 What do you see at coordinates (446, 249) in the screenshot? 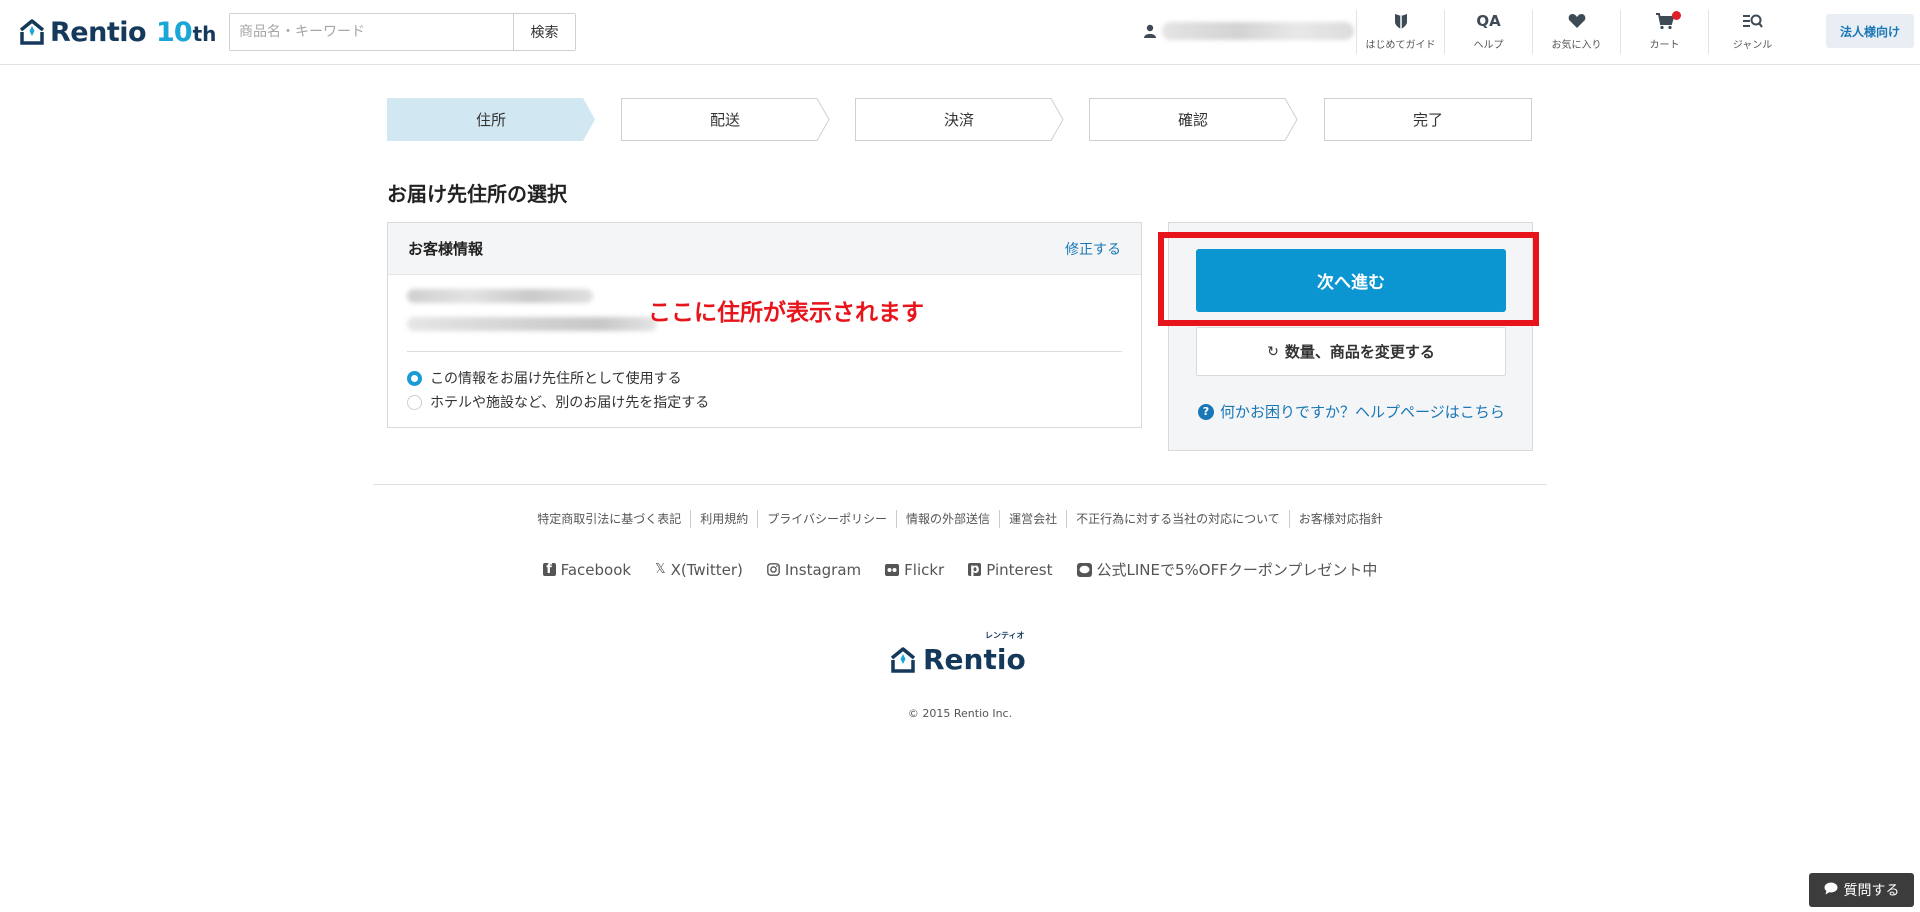
I see `customer-info-title: お客様情報` at bounding box center [446, 249].